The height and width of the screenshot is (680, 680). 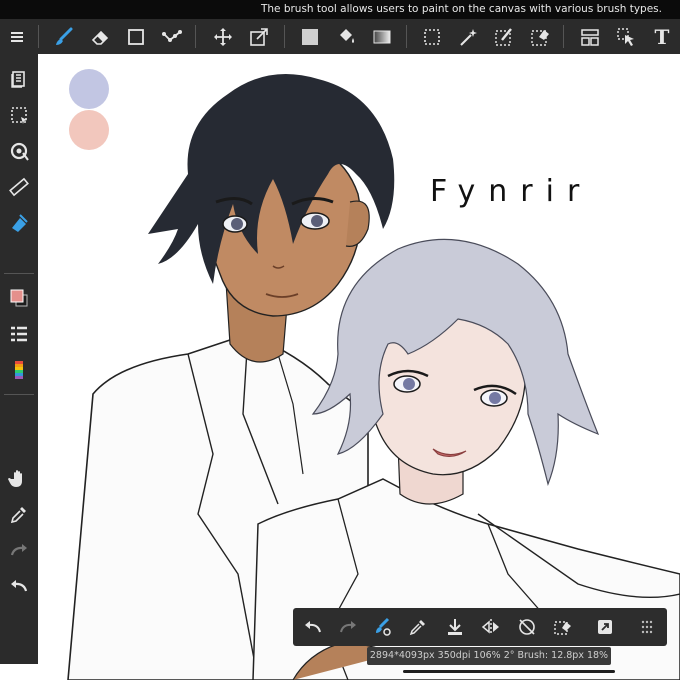 I want to click on select-eraser-icon, so click(x=540, y=36).